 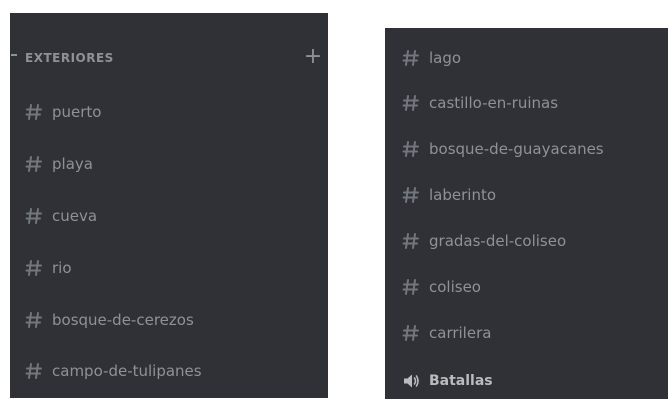 I want to click on voice-channel-item-batallas: Batallas, so click(x=447, y=381).